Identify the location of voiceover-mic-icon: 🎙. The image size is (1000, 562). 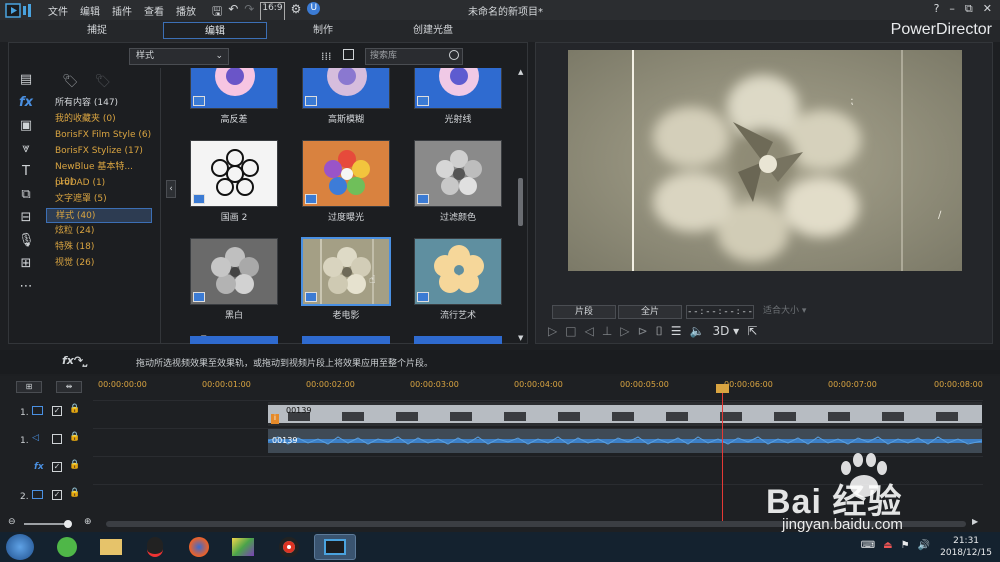
(26, 241).